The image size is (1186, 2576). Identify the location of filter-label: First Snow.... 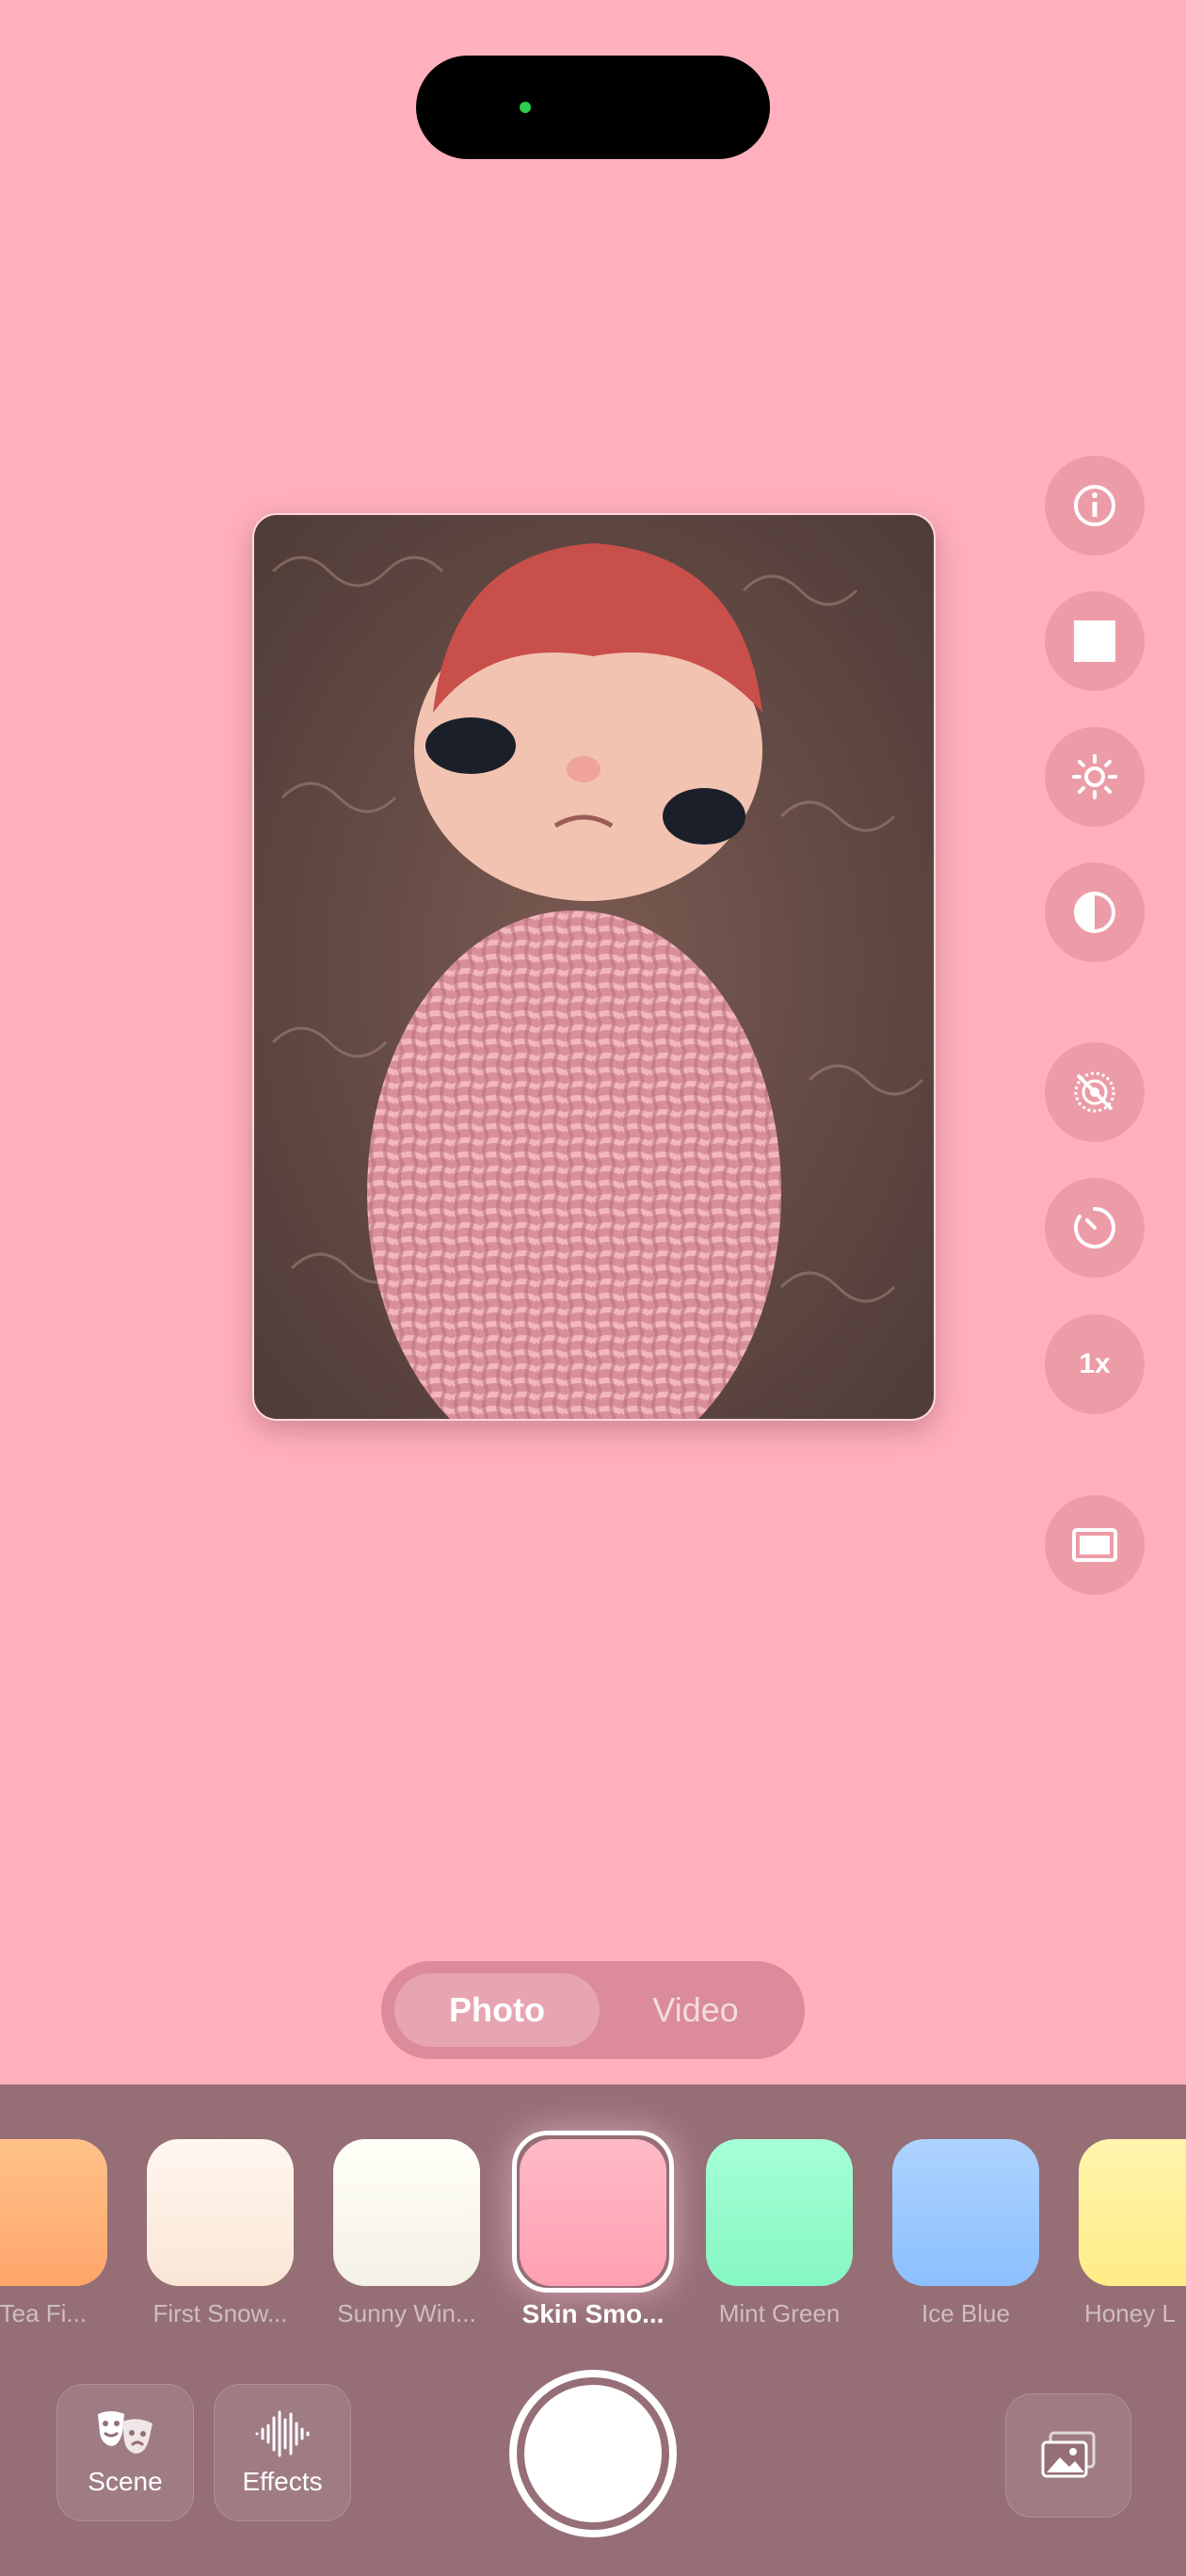
(220, 2313).